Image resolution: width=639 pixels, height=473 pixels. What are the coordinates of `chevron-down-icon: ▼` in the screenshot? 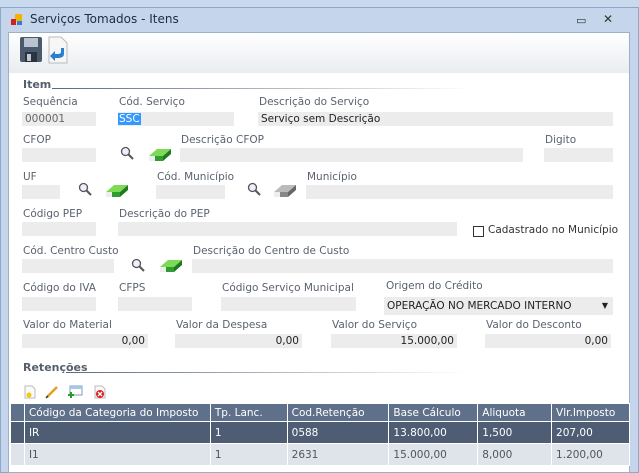 It's located at (604, 305).